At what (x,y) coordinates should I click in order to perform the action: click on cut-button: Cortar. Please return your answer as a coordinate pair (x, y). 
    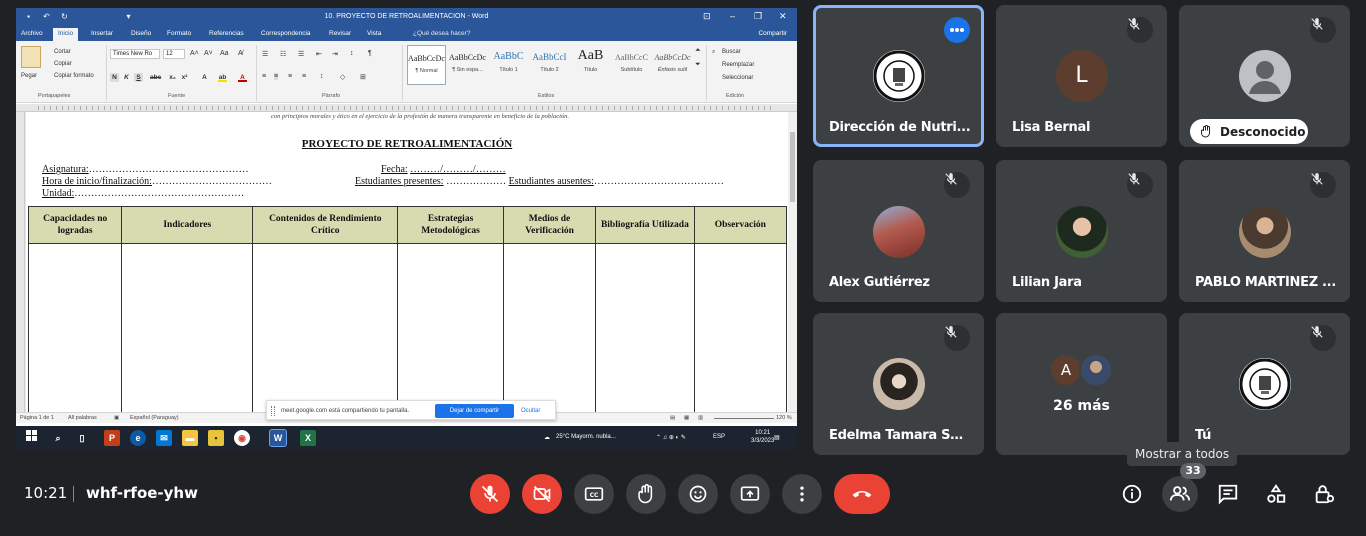
    Looking at the image, I should click on (62, 52).